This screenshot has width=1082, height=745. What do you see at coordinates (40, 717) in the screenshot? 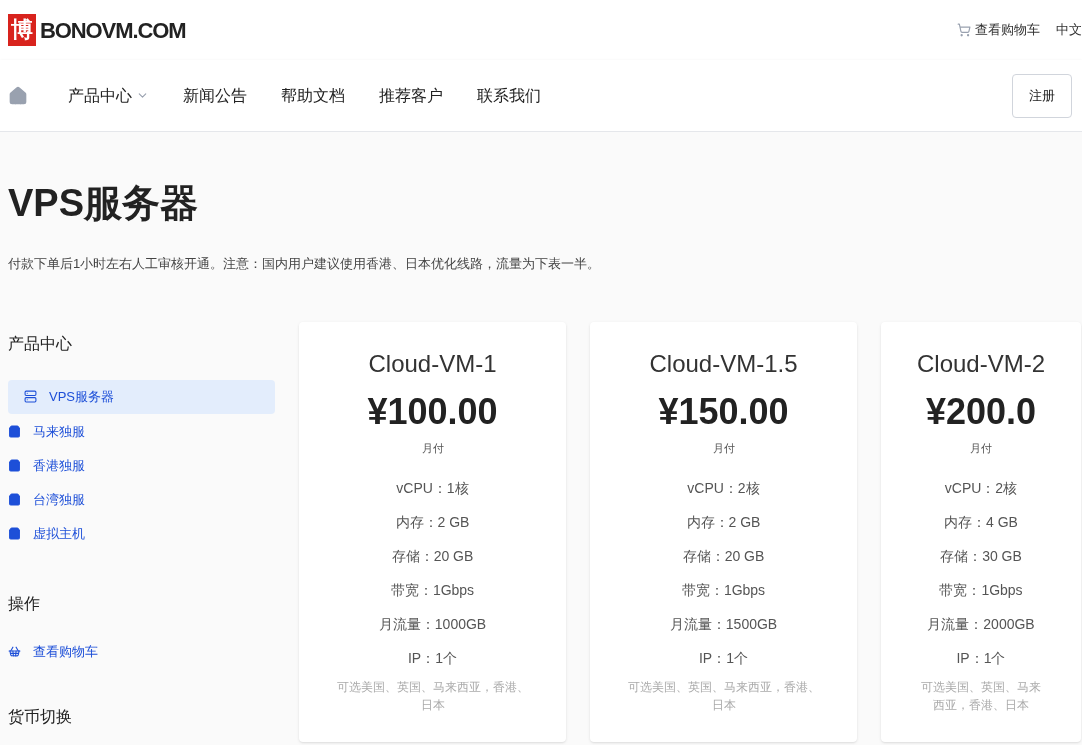
I see `sidebar-heading: 货币切换` at bounding box center [40, 717].